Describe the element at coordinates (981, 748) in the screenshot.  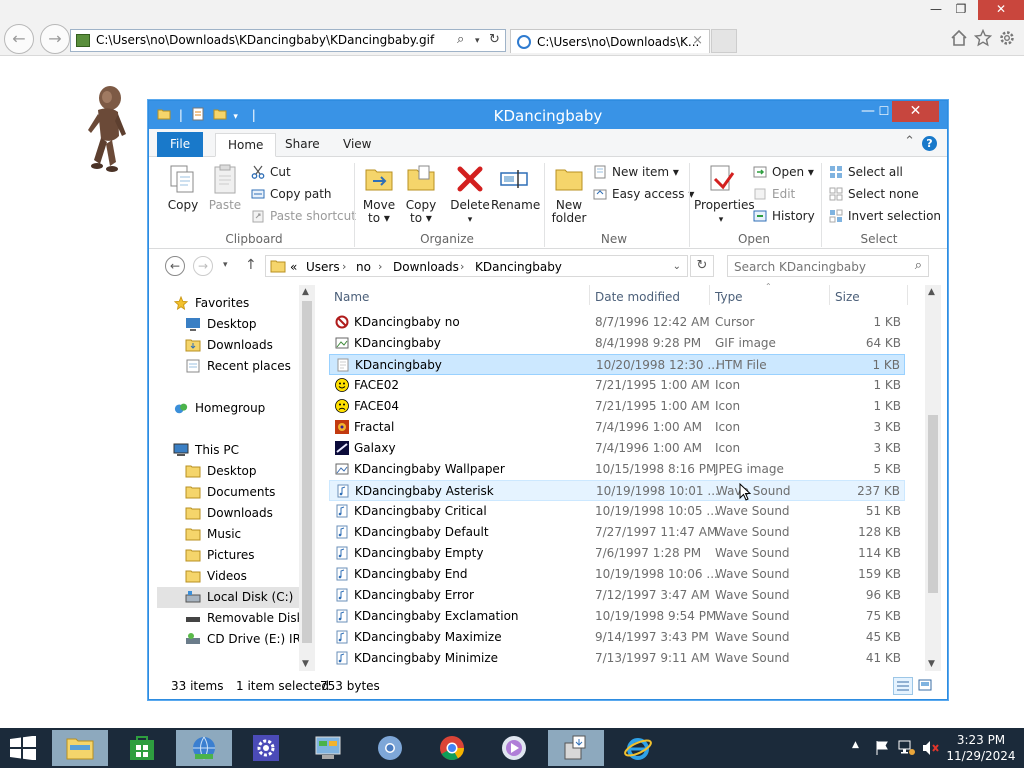
I see `system-clock: 3:23 PM 11/29/2024` at that location.